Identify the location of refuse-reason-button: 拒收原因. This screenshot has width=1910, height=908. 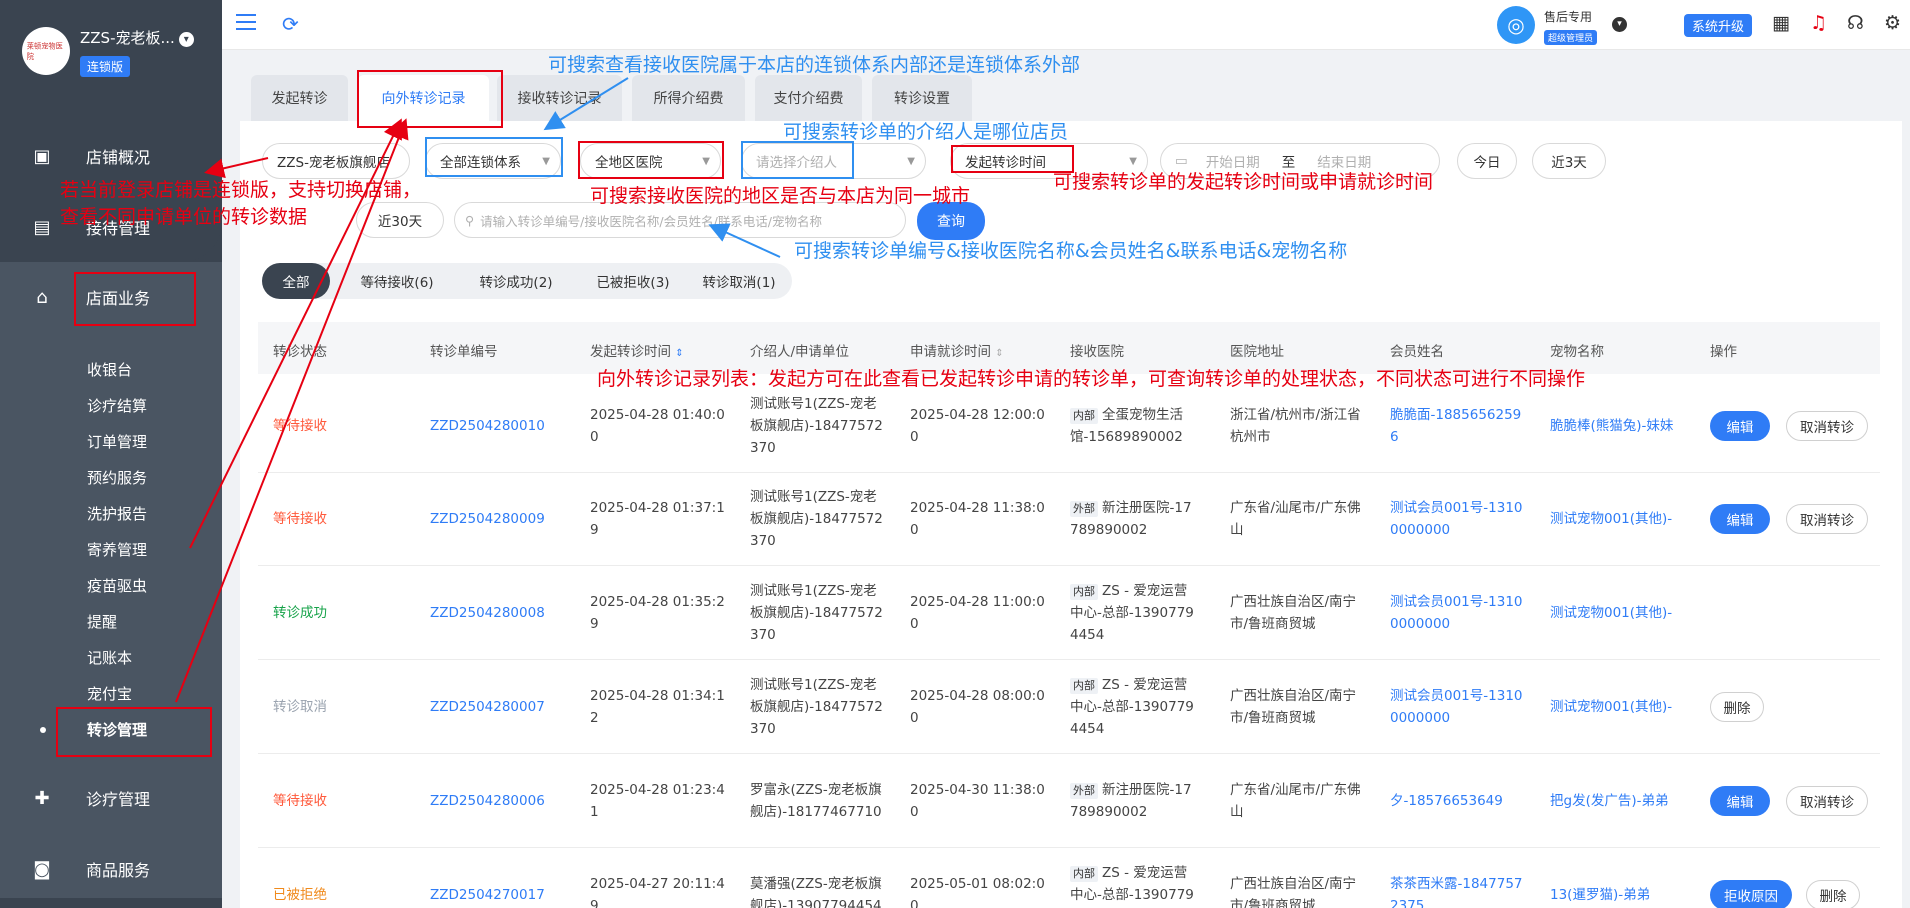
(1751, 894).